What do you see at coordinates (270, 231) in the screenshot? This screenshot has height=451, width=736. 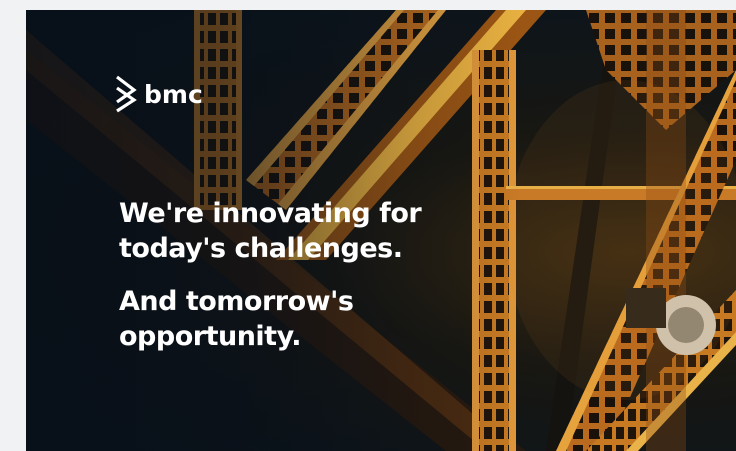 I see `banner-headline: We're innovating for today's challenges.` at bounding box center [270, 231].